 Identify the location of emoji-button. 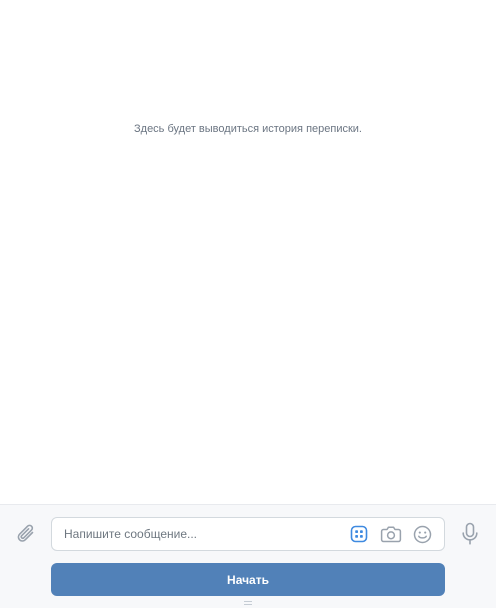
(422, 534).